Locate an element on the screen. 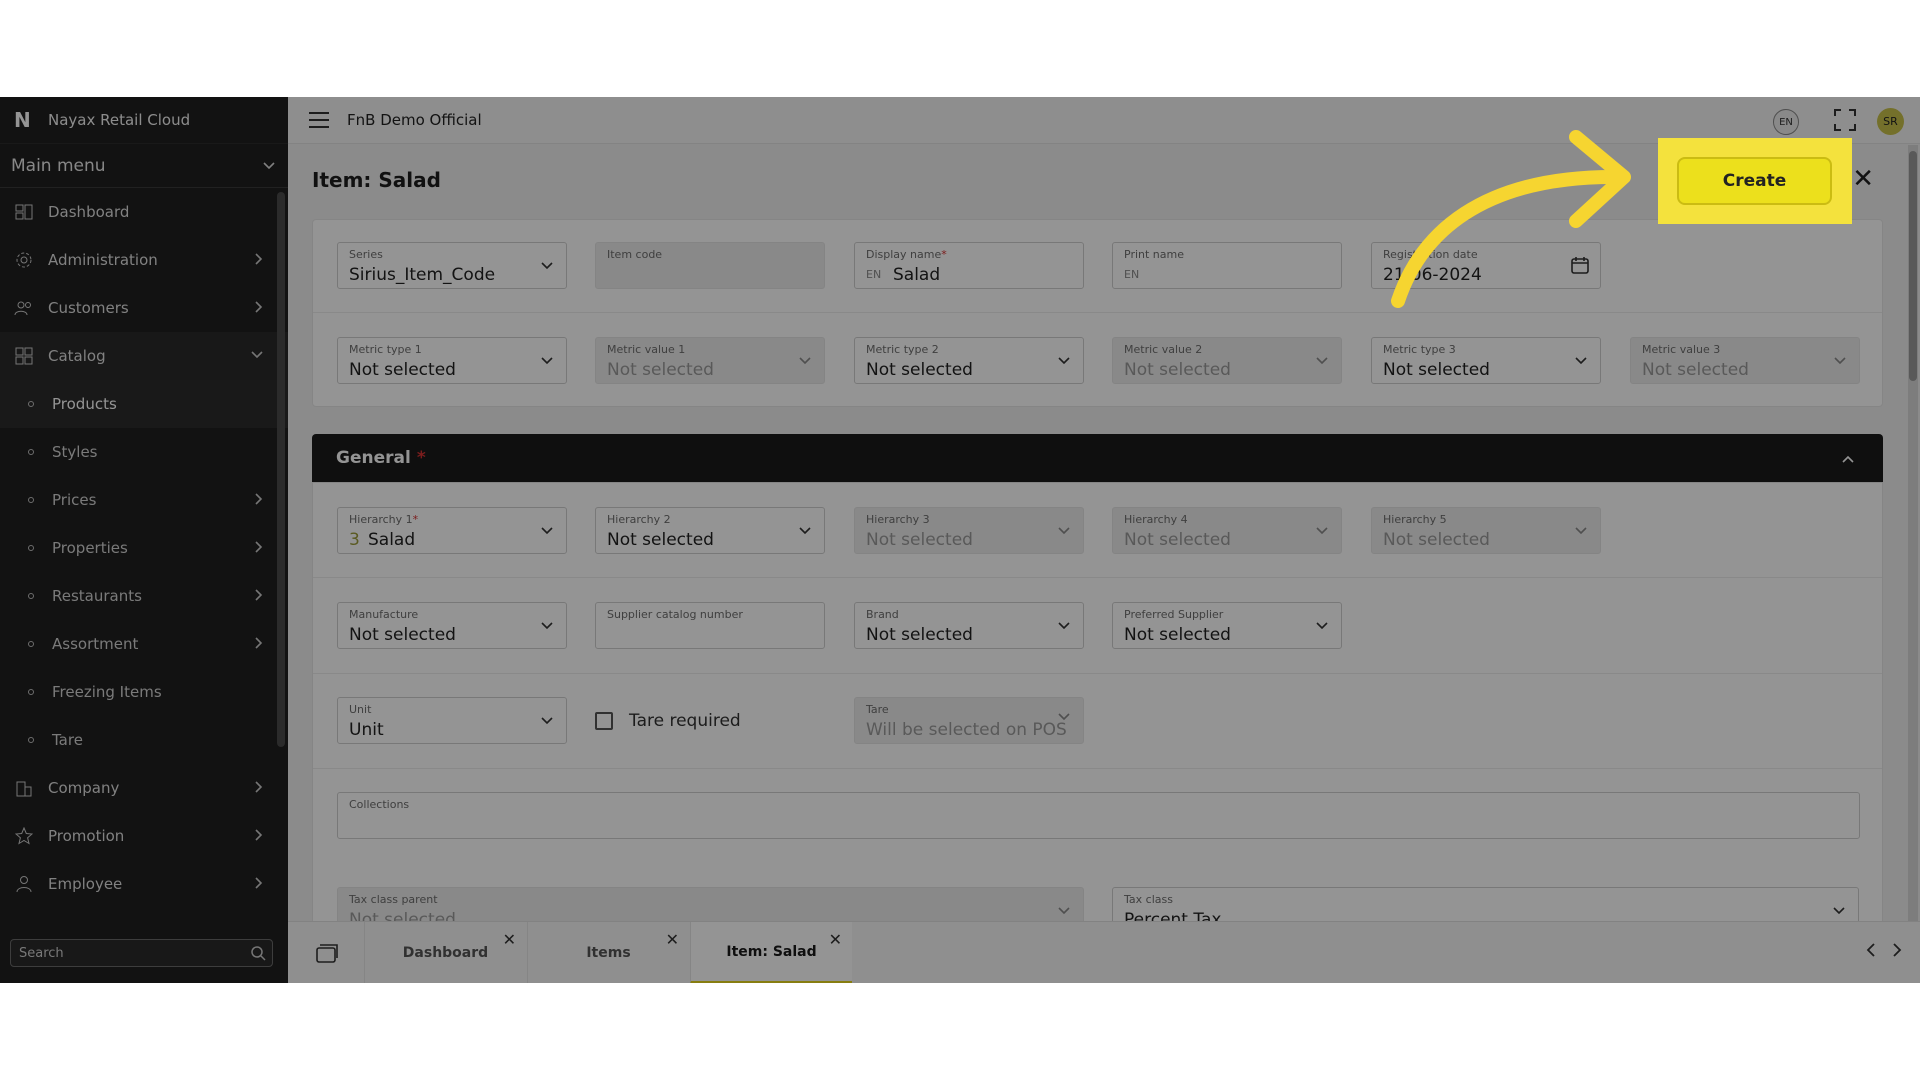 This screenshot has height=1080, width=1920. sidebar-item-employee: Employee is located at coordinates (144, 884).